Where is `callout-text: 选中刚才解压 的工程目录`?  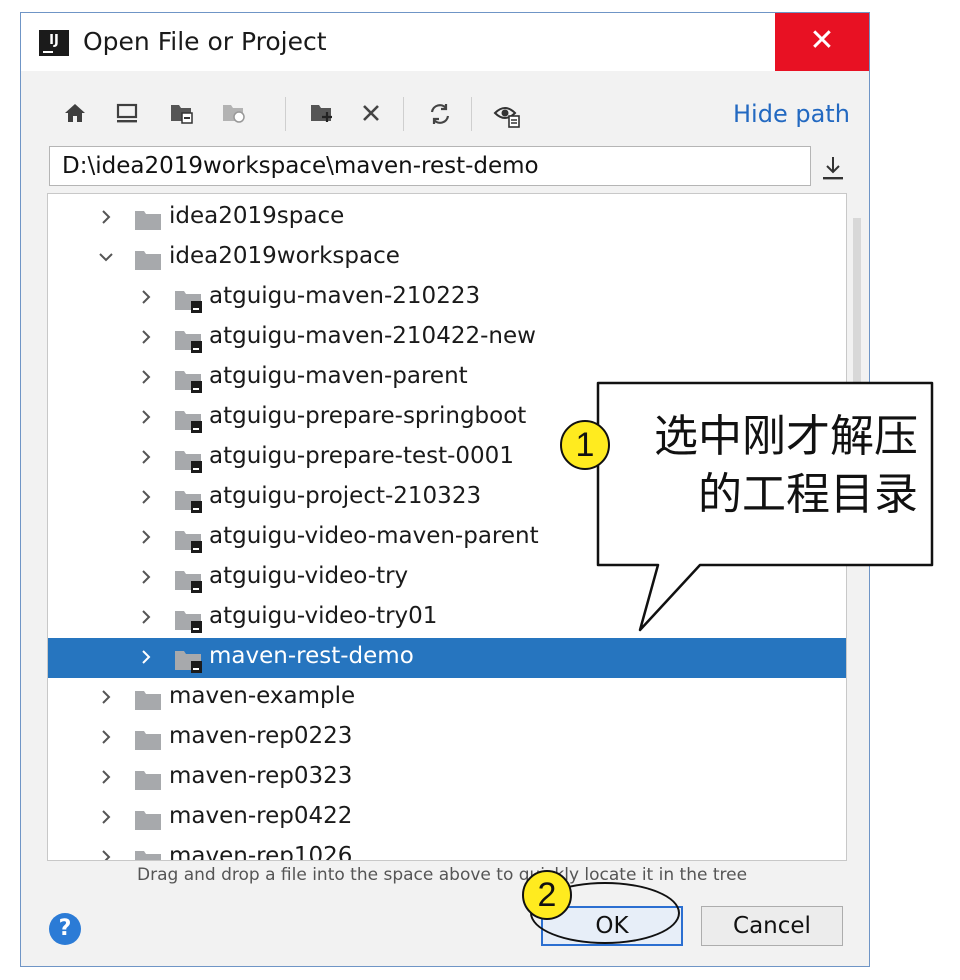 callout-text: 选中刚才解压 的工程目录 is located at coordinates (765, 466).